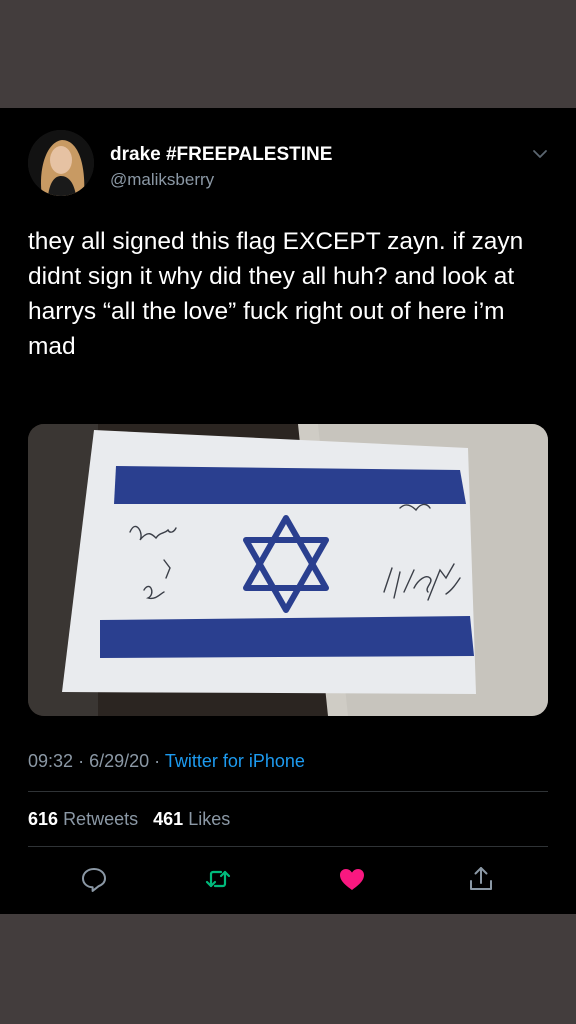  Describe the element at coordinates (540, 154) in the screenshot. I see `chevron-down-icon` at that location.